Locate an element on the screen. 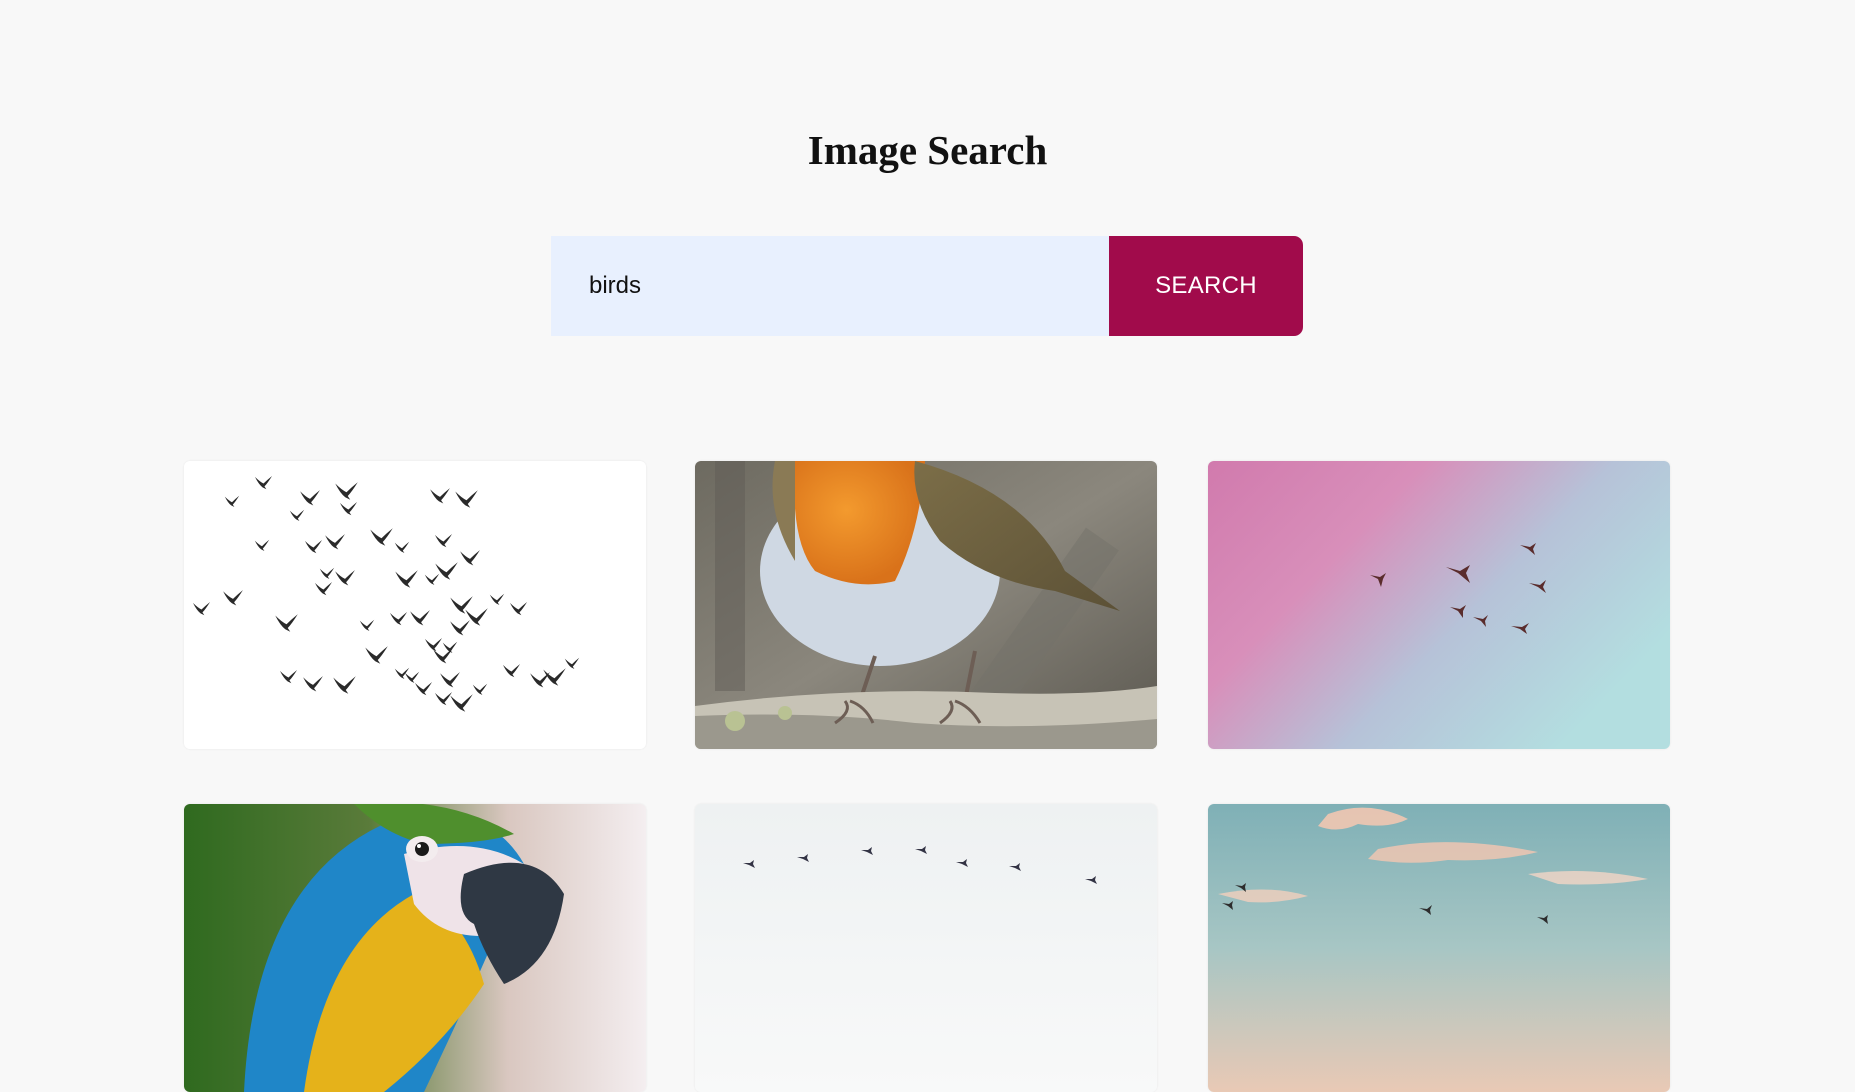 The height and width of the screenshot is (1092, 1855). search-button: SEARCH is located at coordinates (1206, 286).